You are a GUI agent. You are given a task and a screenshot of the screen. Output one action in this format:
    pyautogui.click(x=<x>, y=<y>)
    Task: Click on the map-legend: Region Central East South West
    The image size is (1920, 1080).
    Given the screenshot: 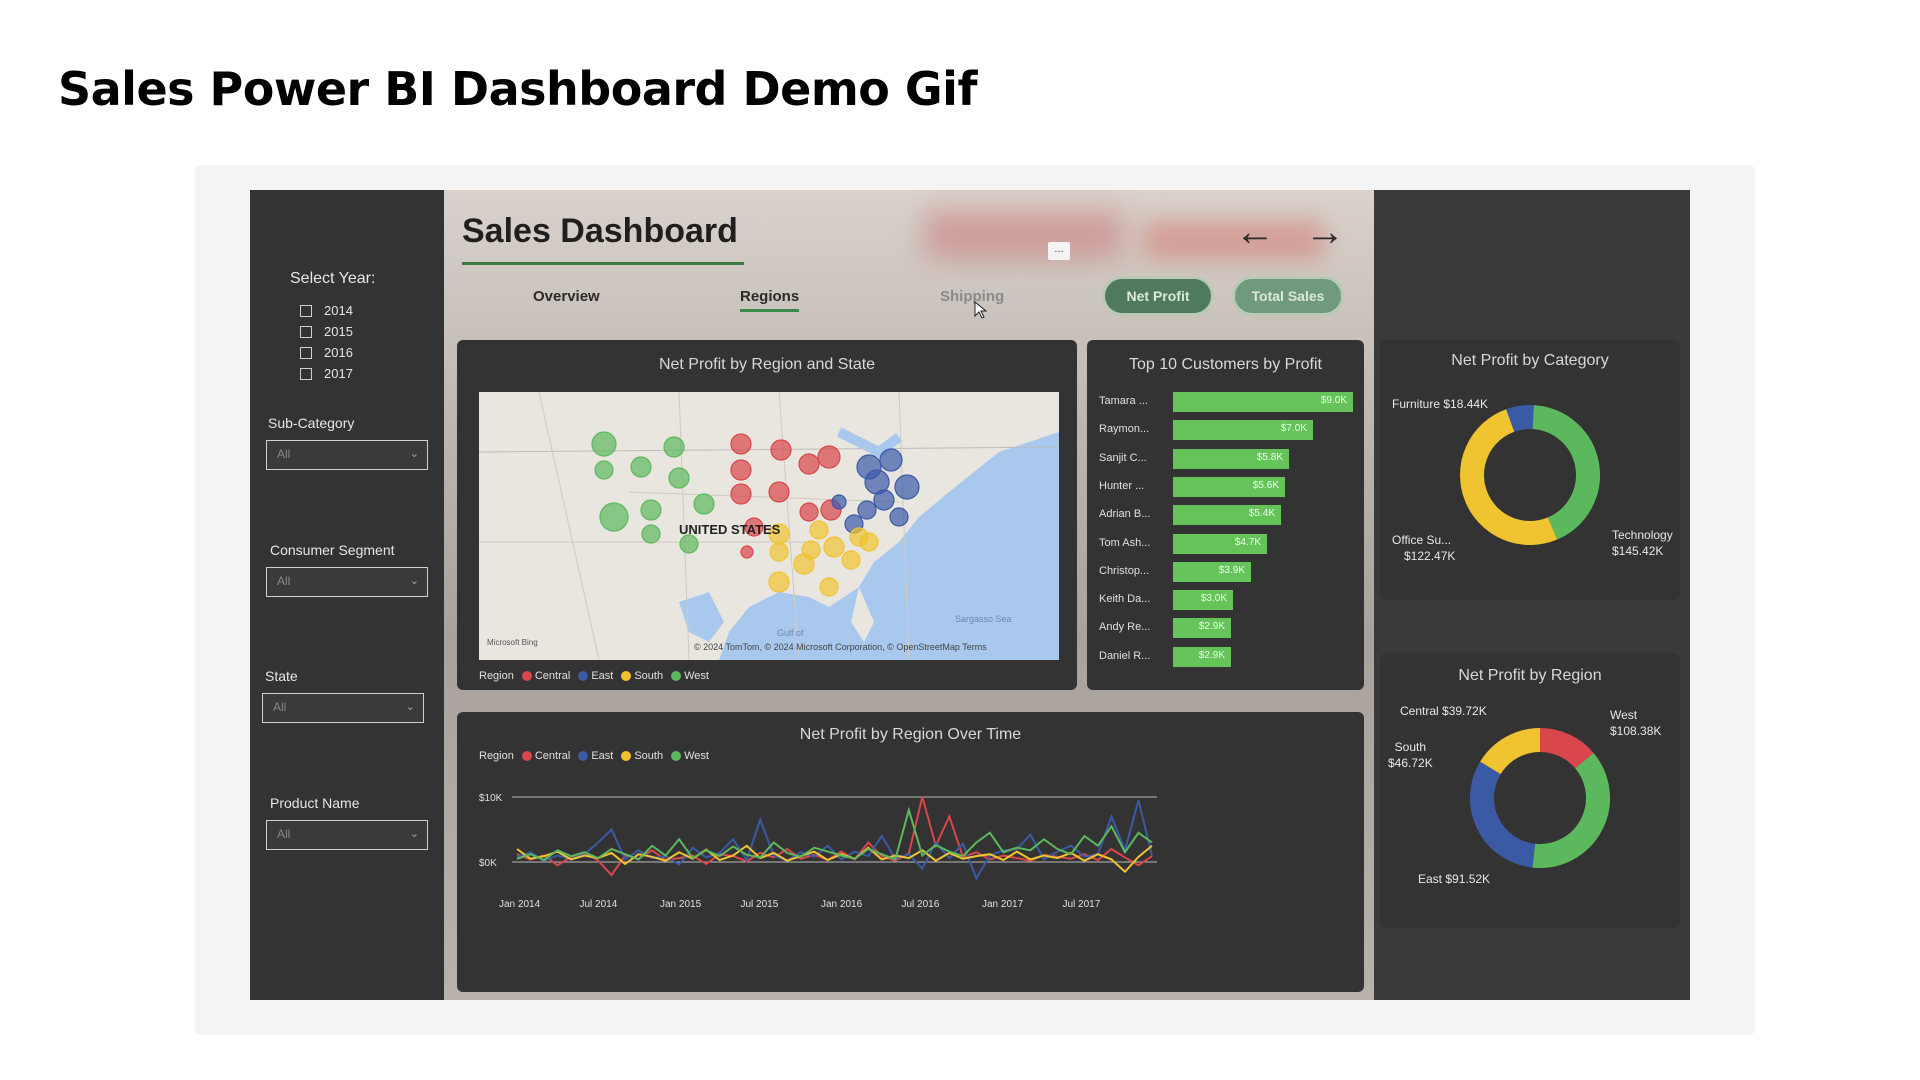 What is the action you would take?
    pyautogui.click(x=594, y=676)
    